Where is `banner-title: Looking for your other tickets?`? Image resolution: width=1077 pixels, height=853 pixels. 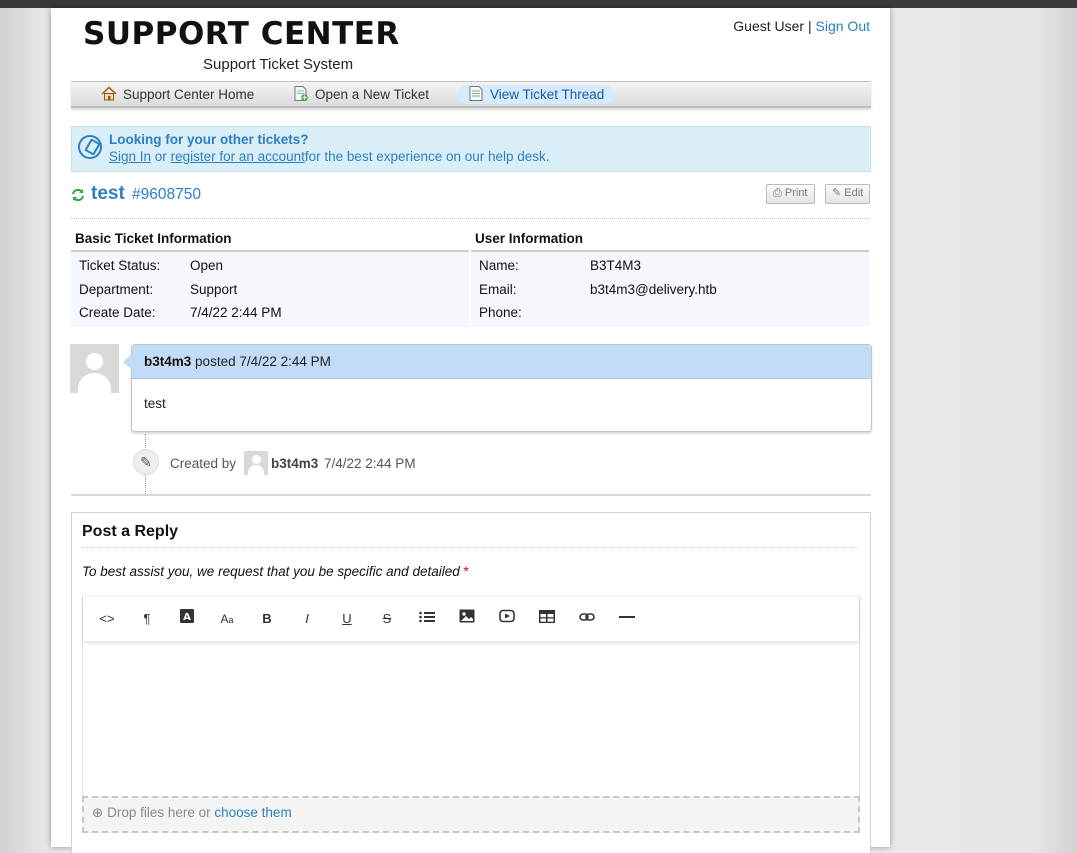
banner-title: Looking for your other tickets? is located at coordinates (209, 139).